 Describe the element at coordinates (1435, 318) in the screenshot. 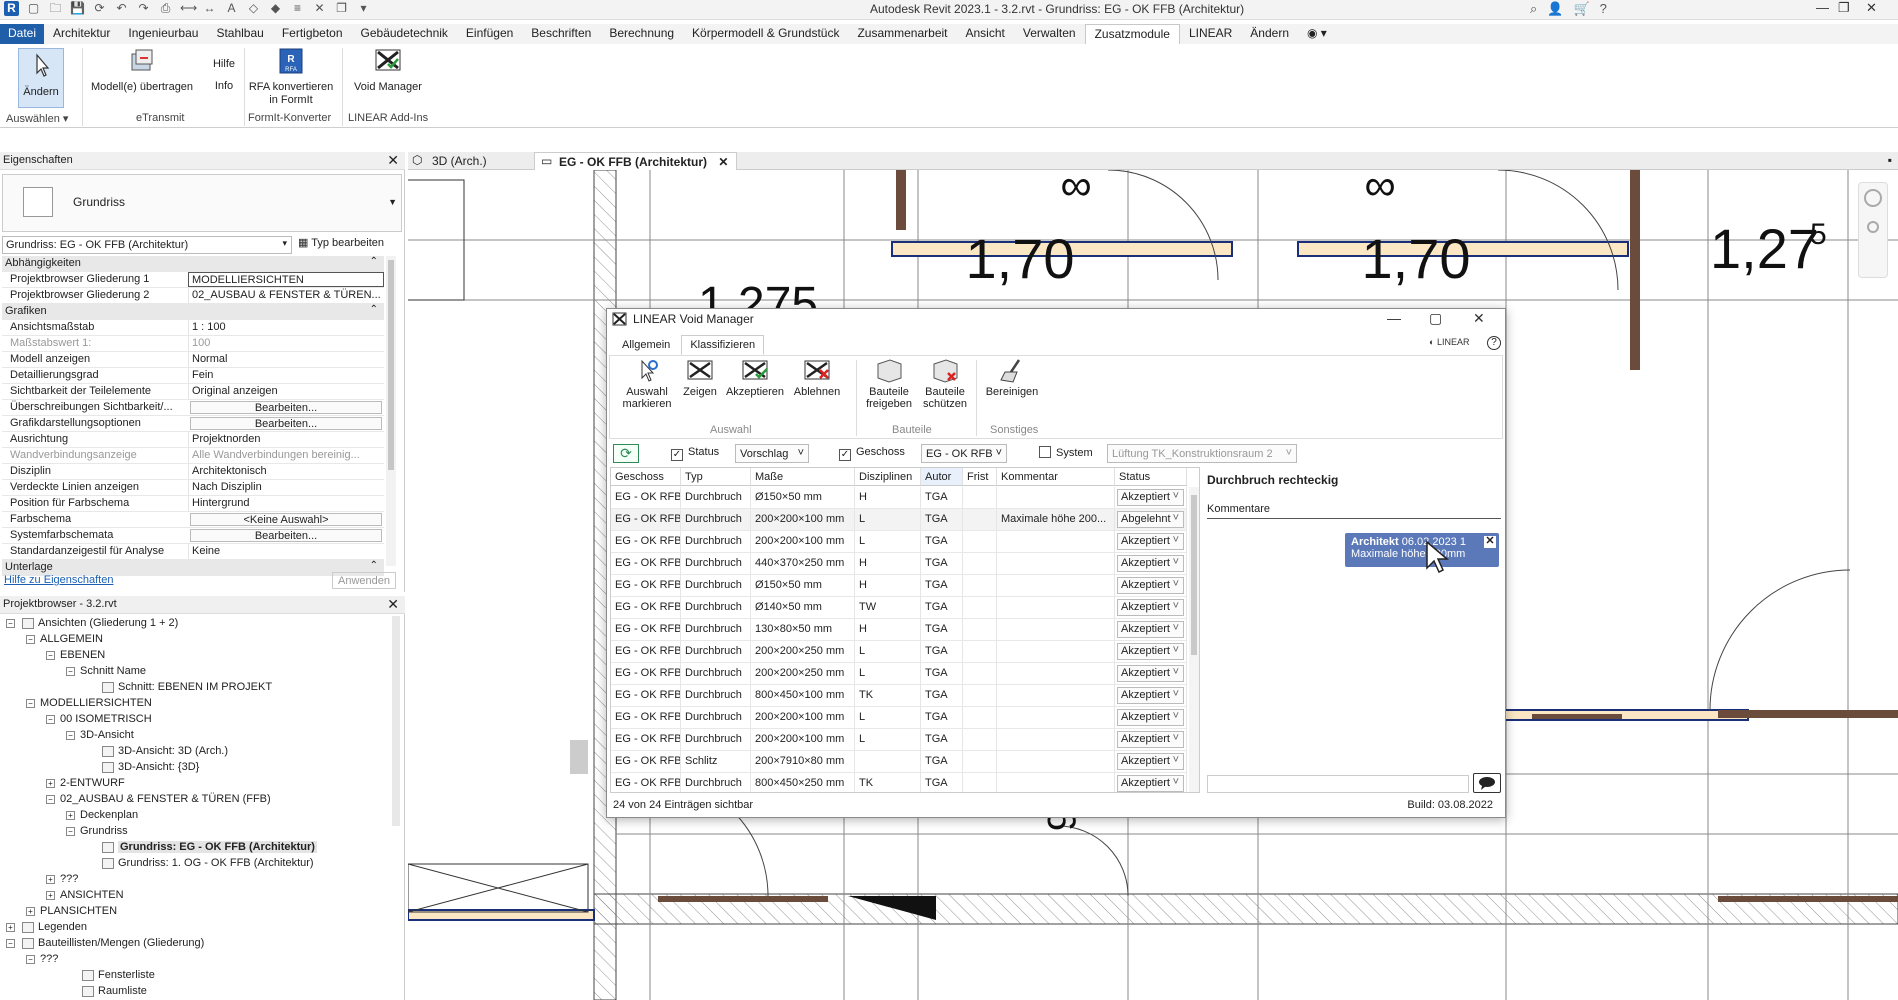

I see `dialog-maximize-button: ▢` at that location.